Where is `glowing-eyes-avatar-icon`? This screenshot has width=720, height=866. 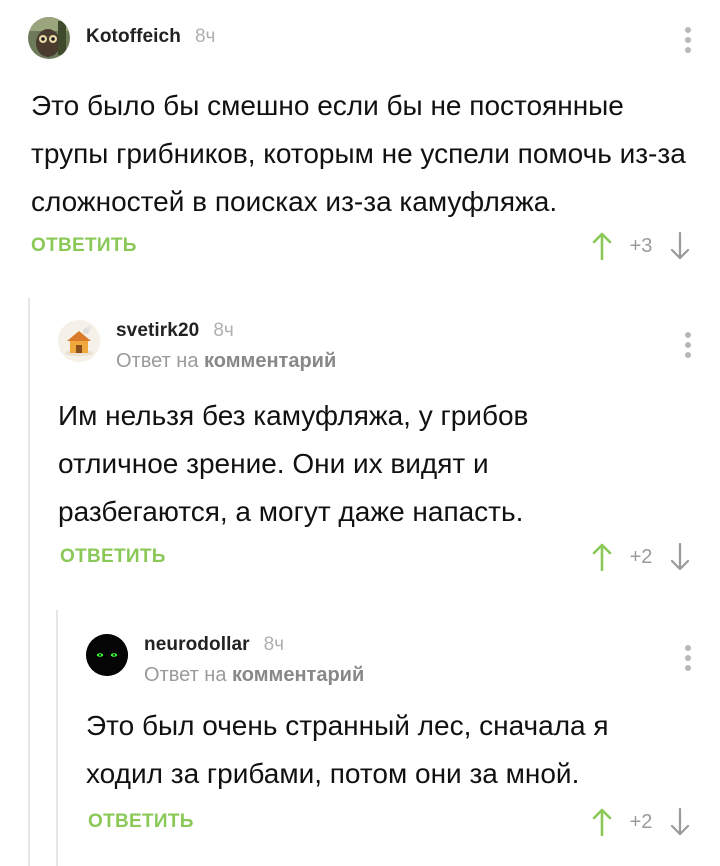 glowing-eyes-avatar-icon is located at coordinates (107, 655).